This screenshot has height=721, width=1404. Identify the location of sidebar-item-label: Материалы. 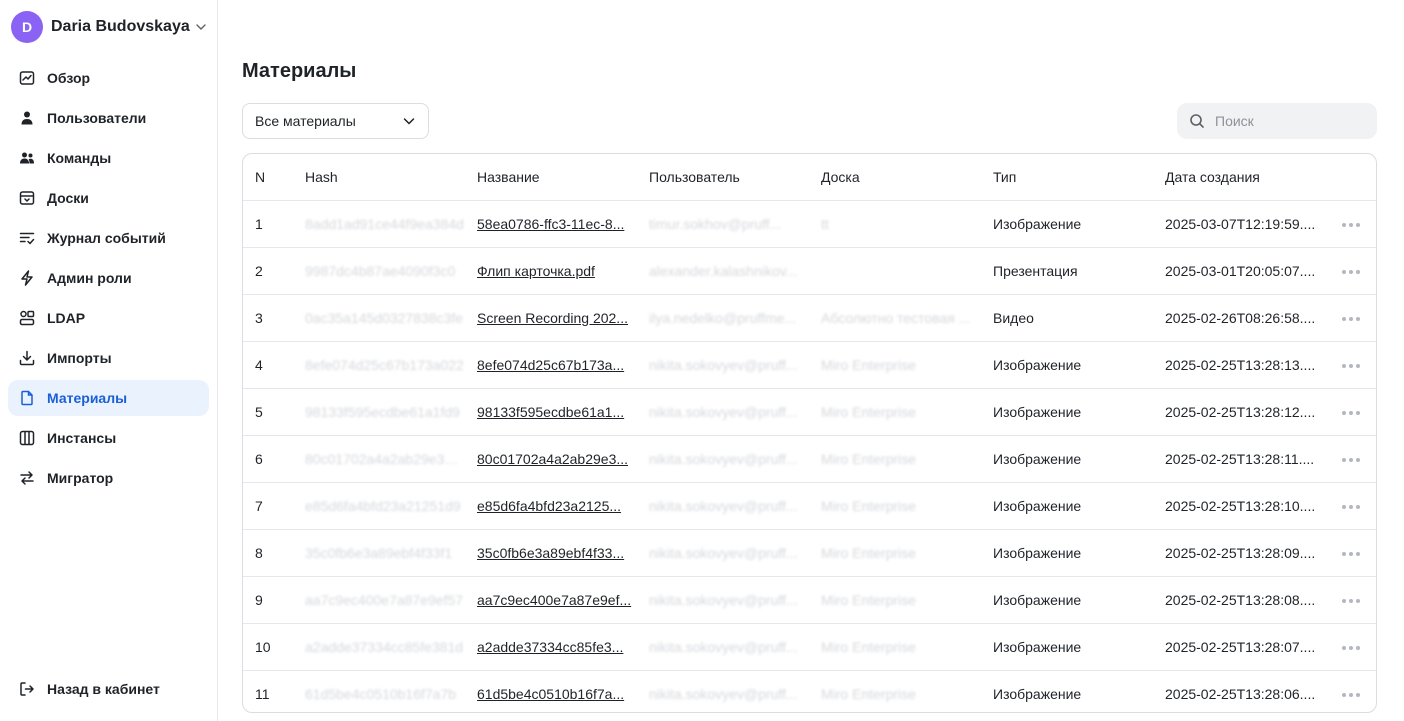
(87, 398).